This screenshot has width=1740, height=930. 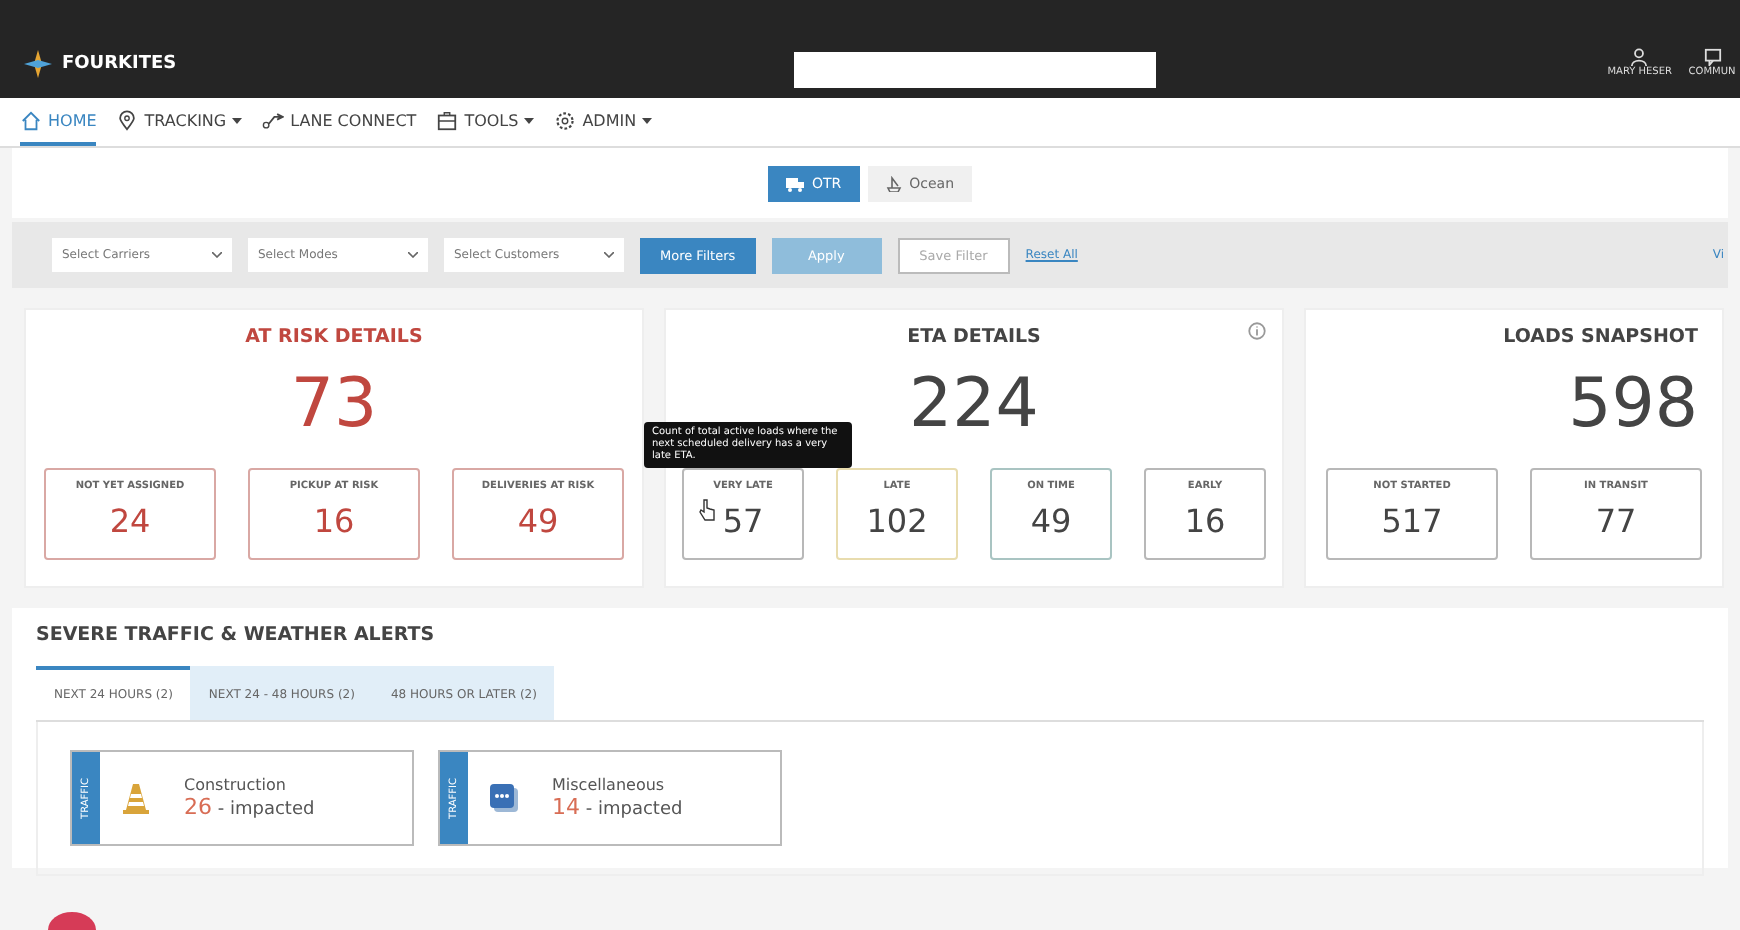 I want to click on total-count: 224, so click(x=974, y=404).